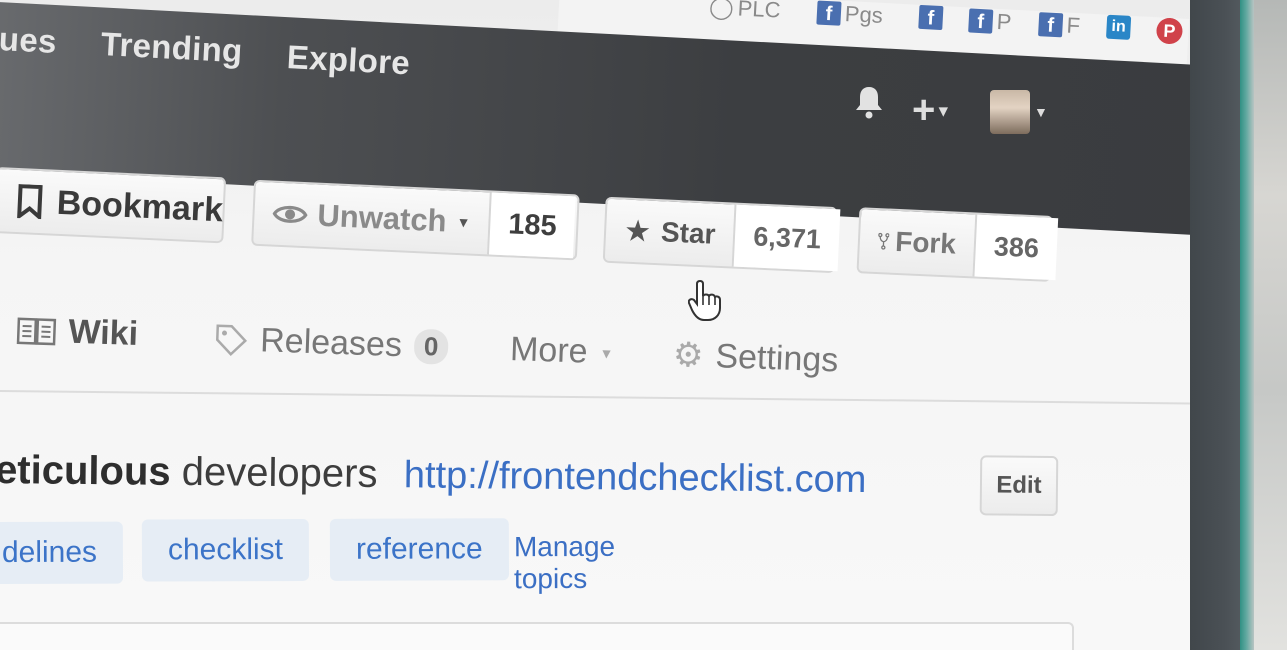 This screenshot has height=650, width=1287. I want to click on bookmark-item: P, so click(1169, 31).